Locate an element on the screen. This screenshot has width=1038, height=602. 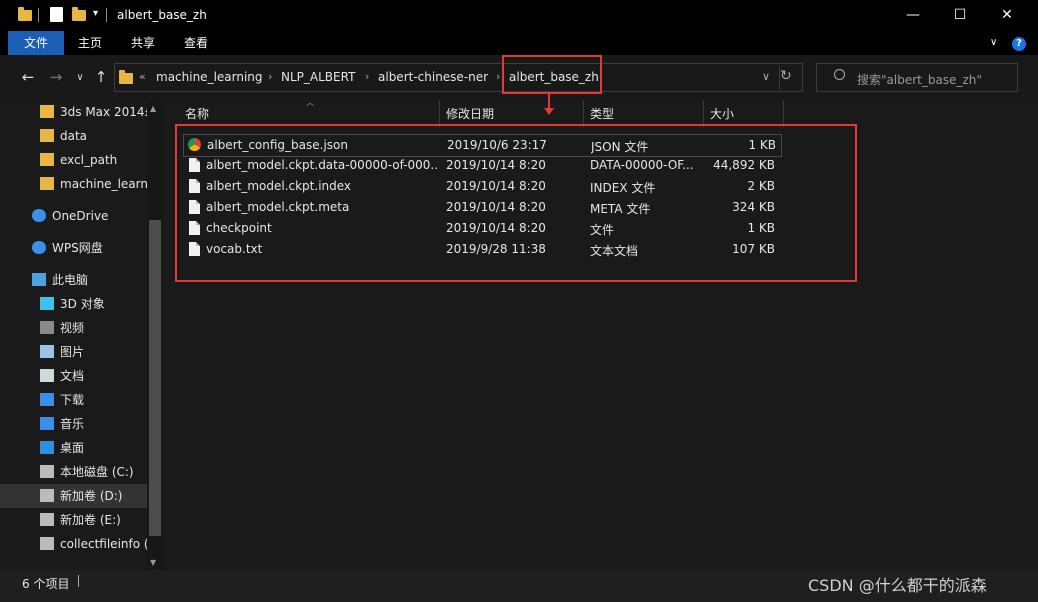
refresh-icon: ↻ is located at coordinates (786, 76).